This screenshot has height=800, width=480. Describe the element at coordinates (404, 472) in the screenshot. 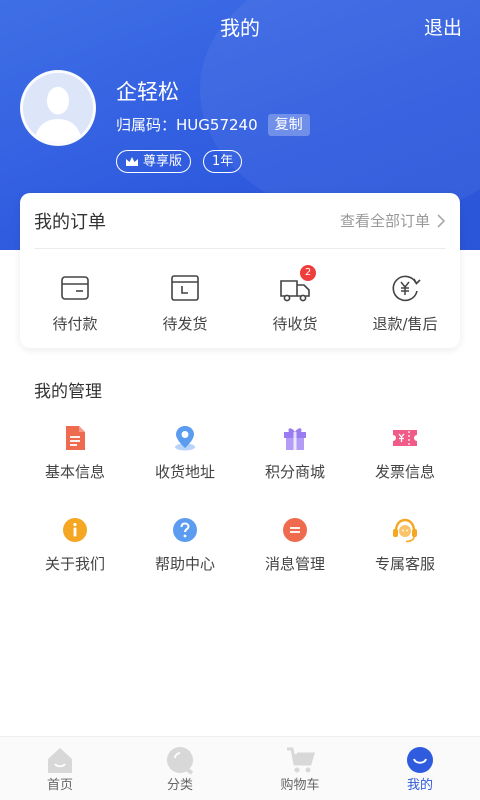

I see `mgmt-label: 发票信息` at that location.